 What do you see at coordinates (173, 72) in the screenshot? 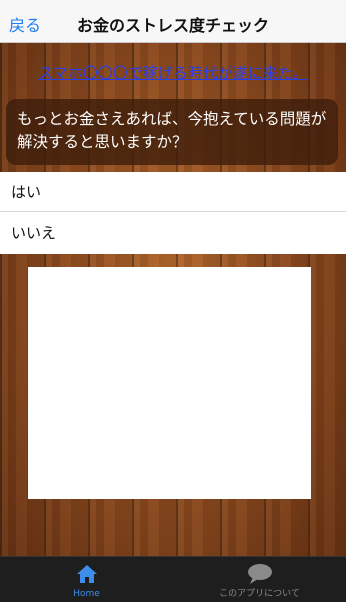
I see `ad-banner-link: スマホ〇〇〇で稼げる時代が遂に来た。` at bounding box center [173, 72].